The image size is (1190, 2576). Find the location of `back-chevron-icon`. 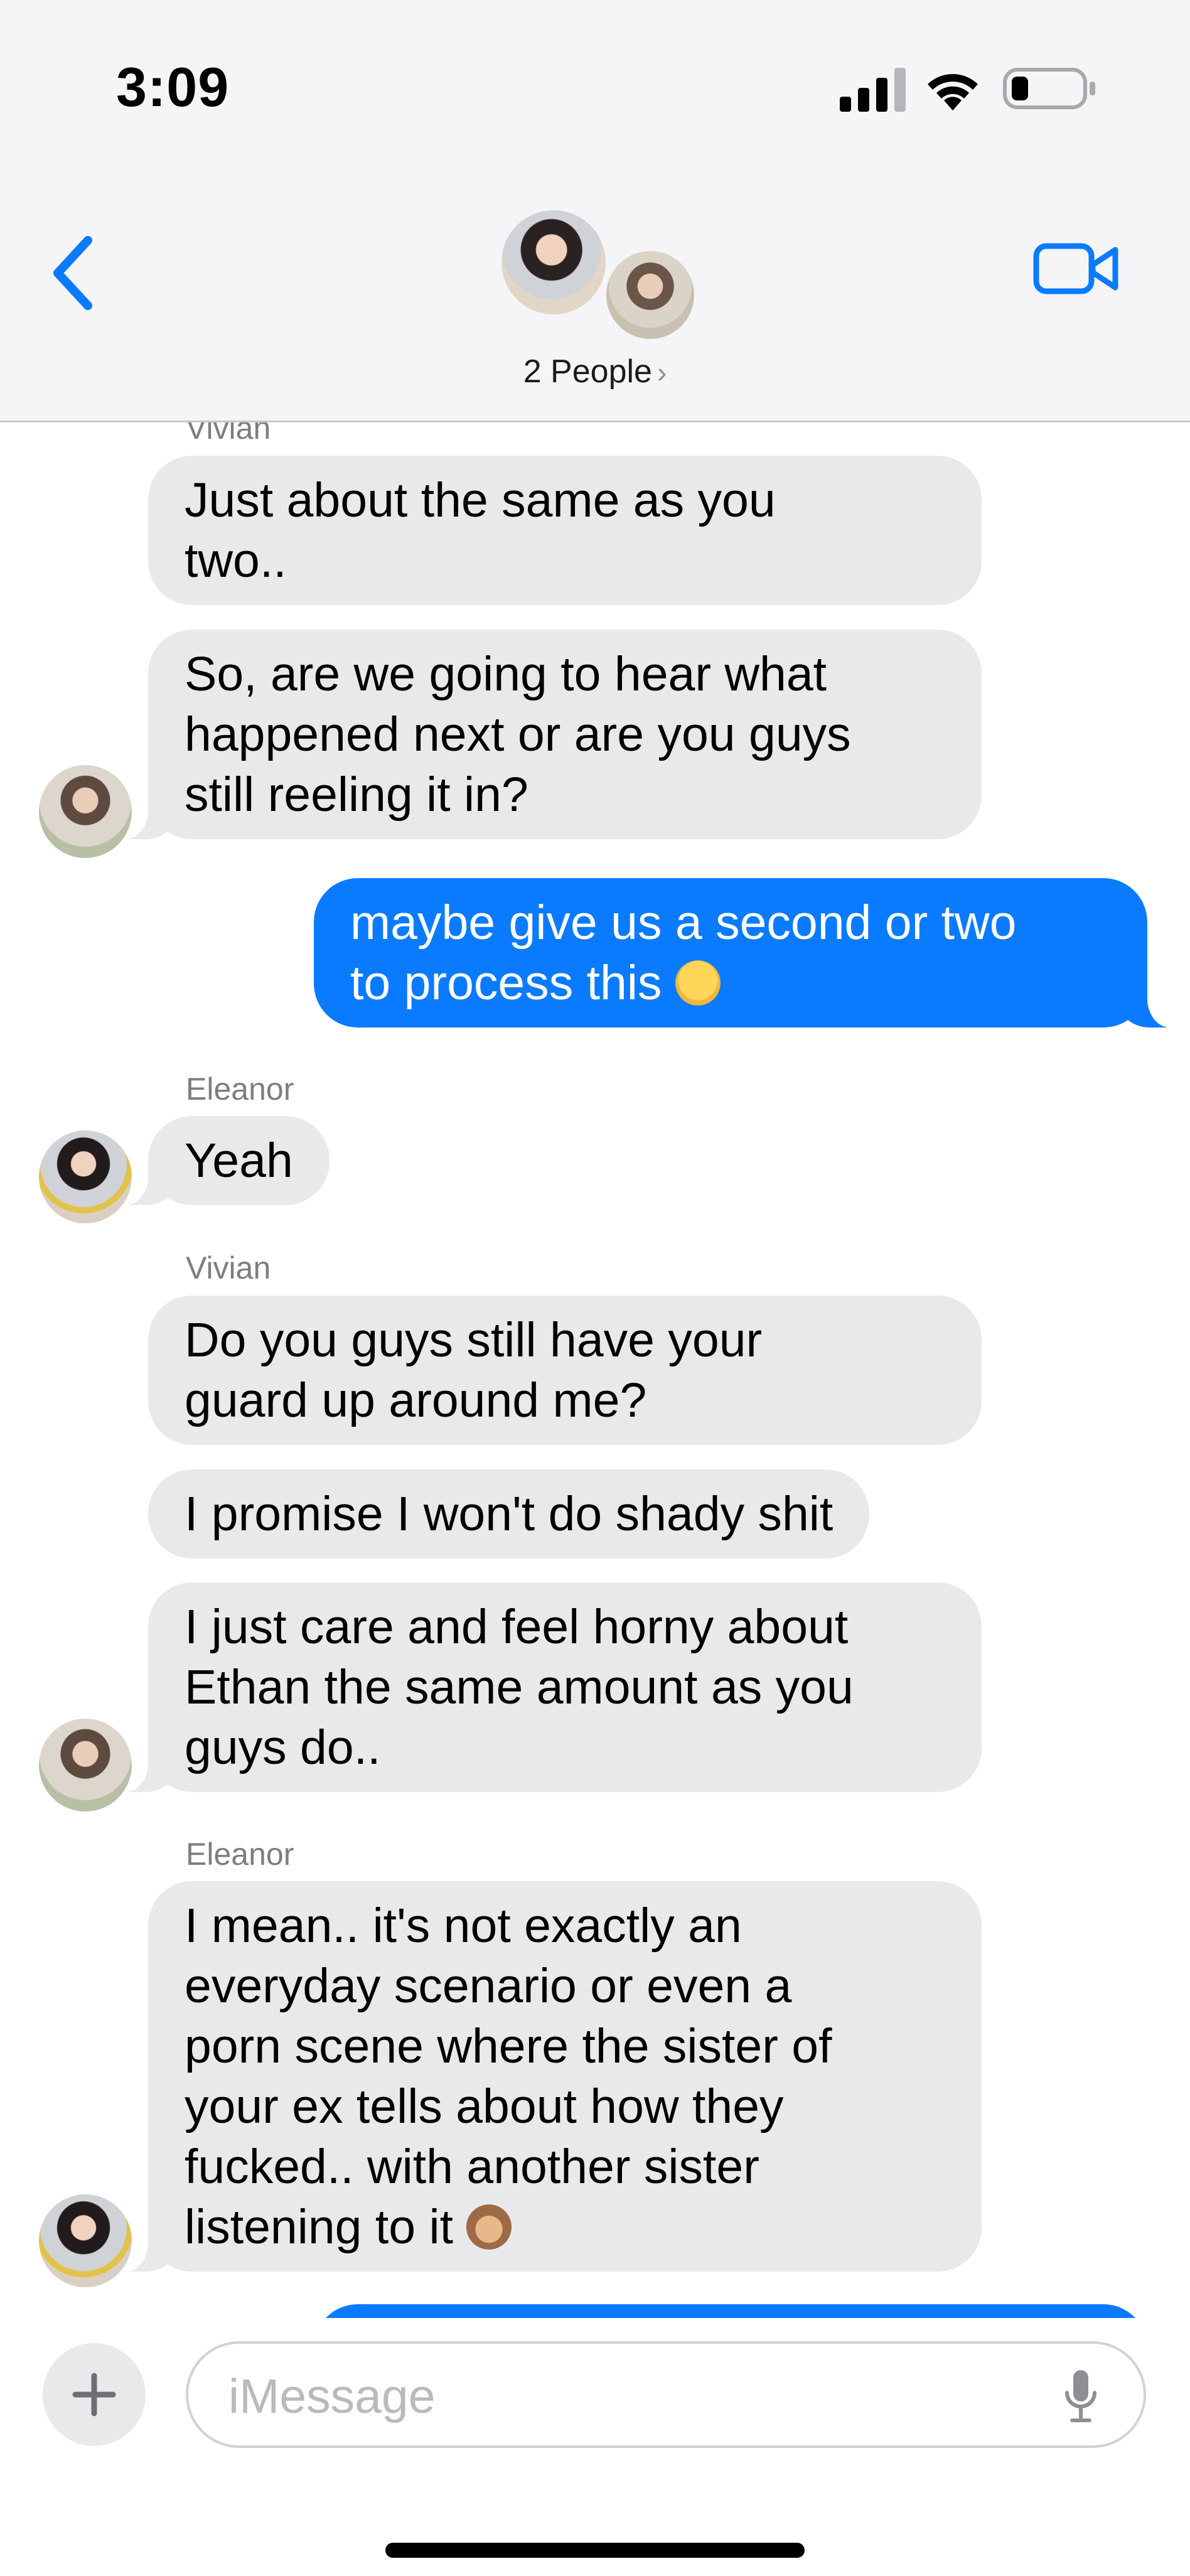

back-chevron-icon is located at coordinates (75, 273).